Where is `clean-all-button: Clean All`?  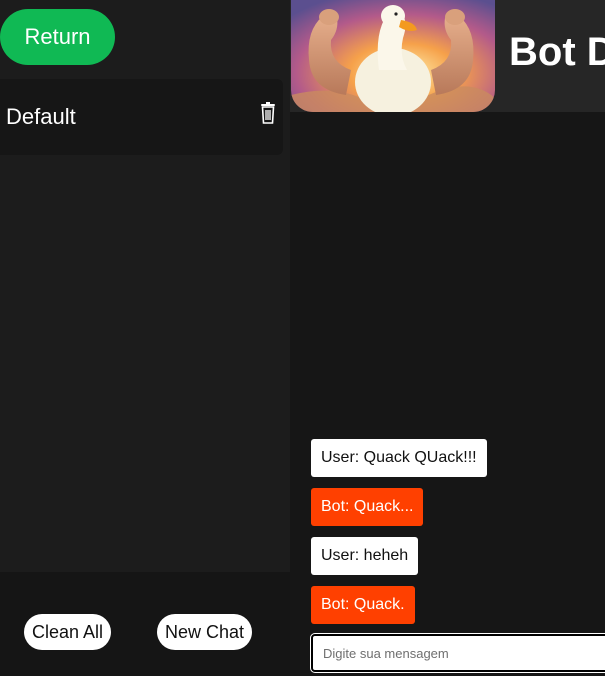
clean-all-button: Clean All is located at coordinates (67, 632).